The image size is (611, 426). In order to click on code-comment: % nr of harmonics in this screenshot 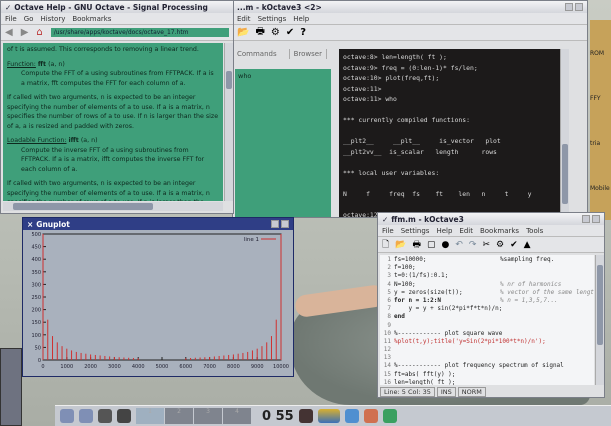, I will do `click(531, 284)`.